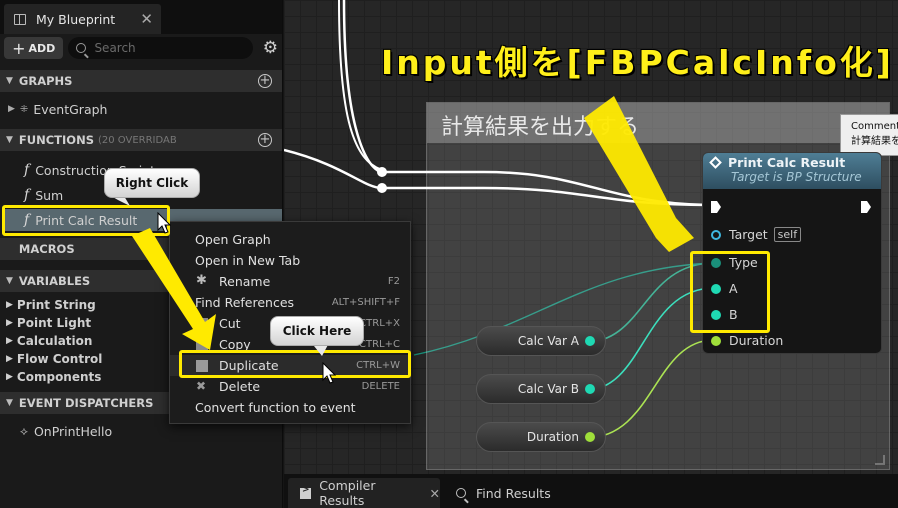 The width and height of the screenshot is (898, 508). What do you see at coordinates (290, 281) in the screenshot?
I see `menu-item-rename: ✱ Rename F2` at bounding box center [290, 281].